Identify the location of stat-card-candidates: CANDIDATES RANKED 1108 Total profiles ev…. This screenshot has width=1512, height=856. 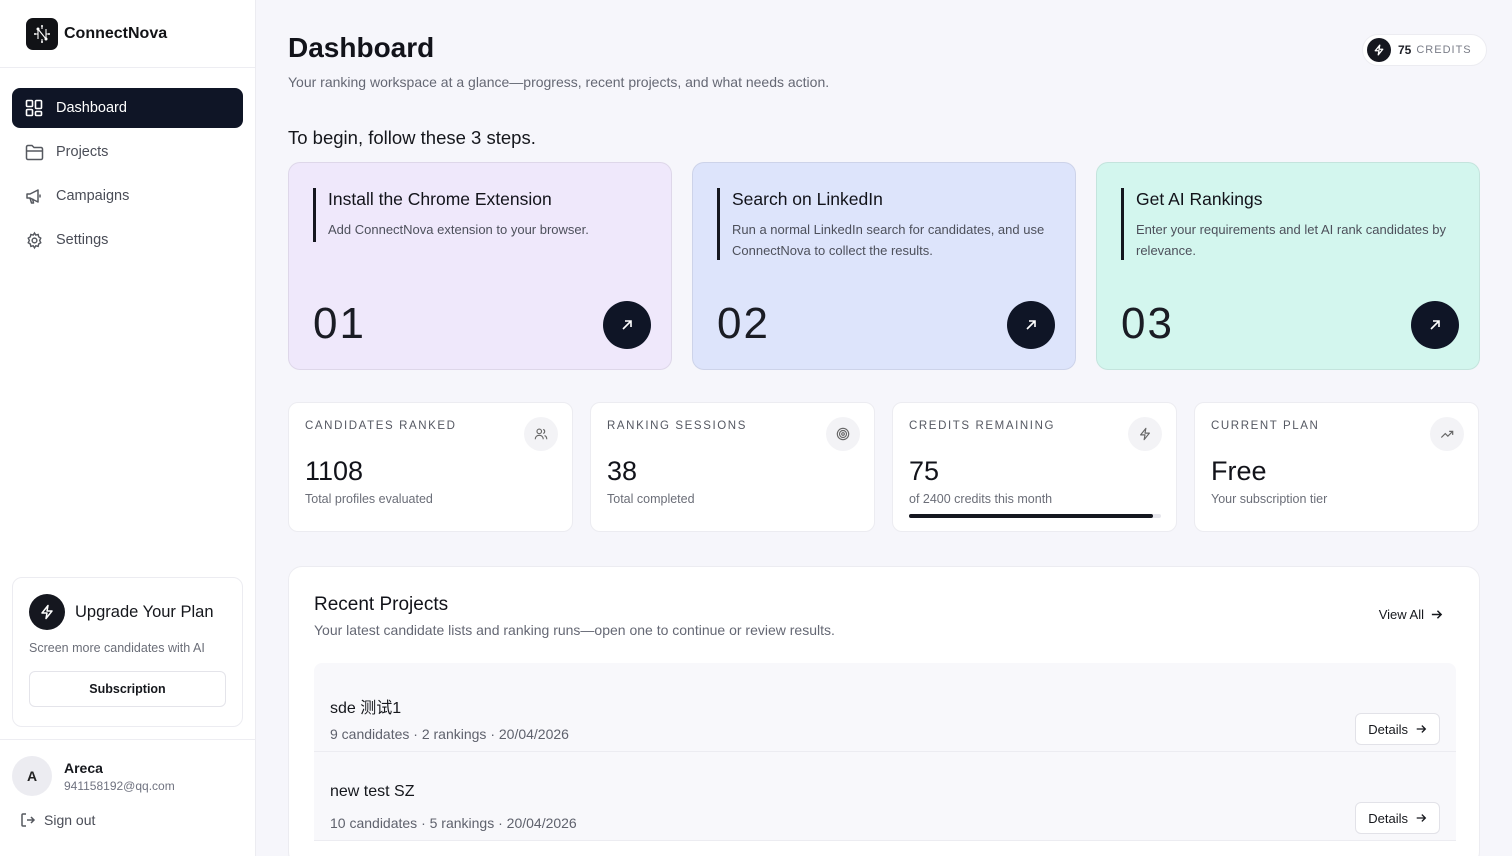
(430, 467).